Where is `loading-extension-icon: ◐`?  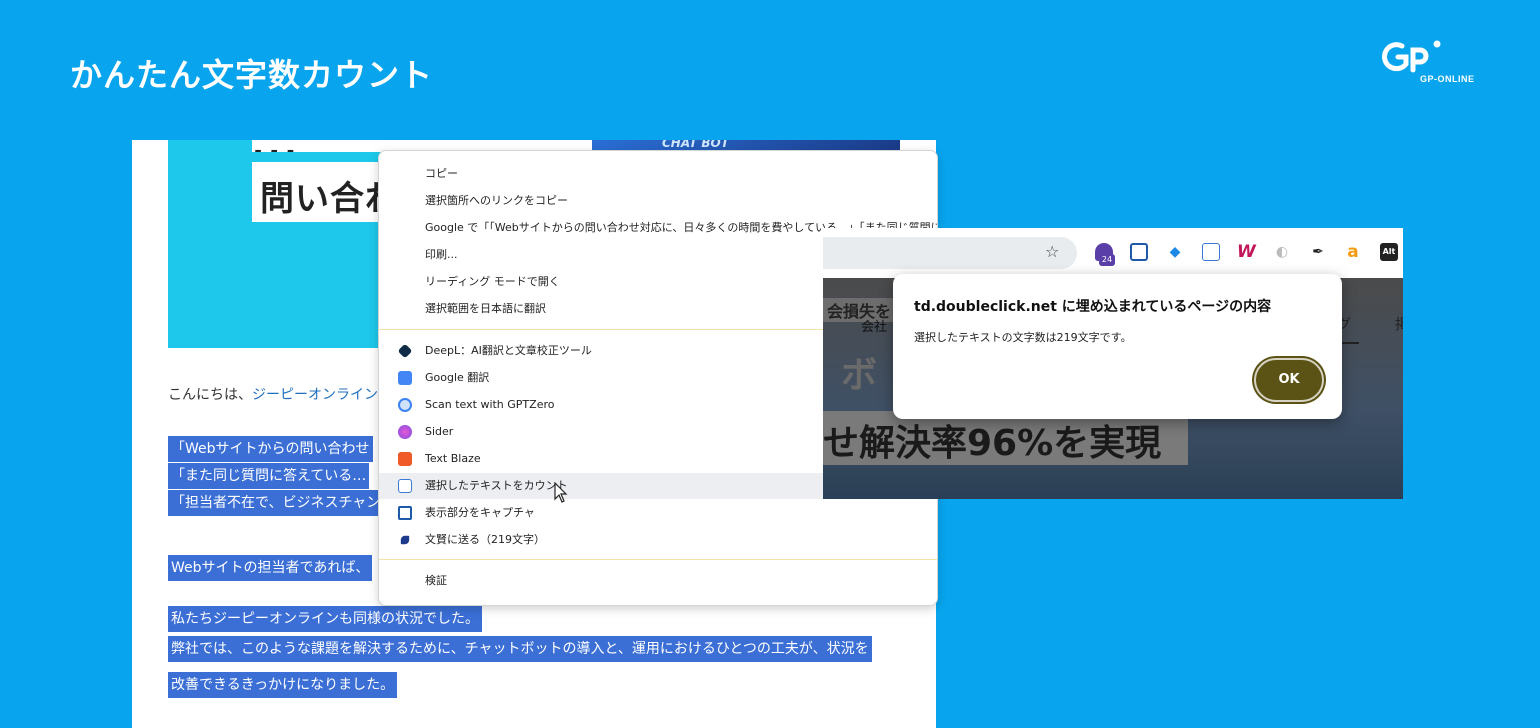 loading-extension-icon: ◐ is located at coordinates (1282, 252).